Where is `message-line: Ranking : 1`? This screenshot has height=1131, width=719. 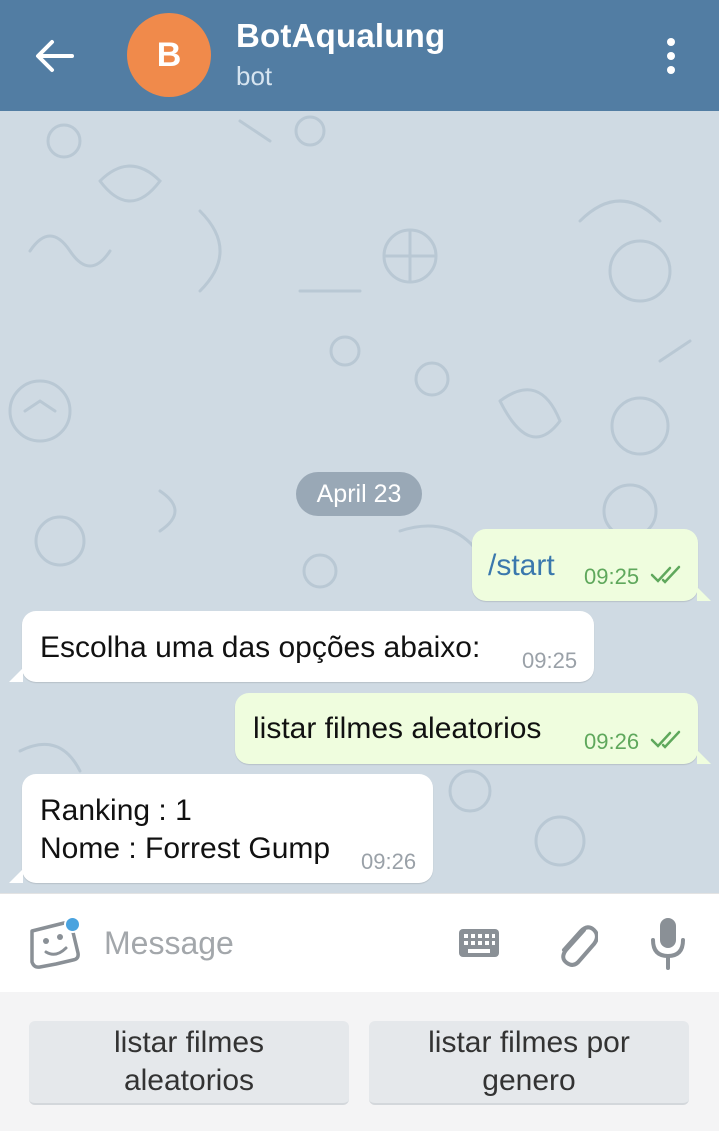 message-line: Ranking : 1 is located at coordinates (116, 810).